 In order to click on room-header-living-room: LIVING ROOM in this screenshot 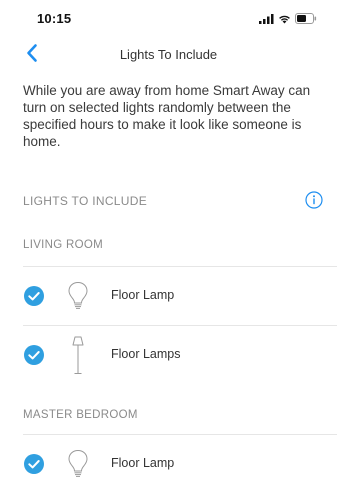, I will do `click(168, 249)`.